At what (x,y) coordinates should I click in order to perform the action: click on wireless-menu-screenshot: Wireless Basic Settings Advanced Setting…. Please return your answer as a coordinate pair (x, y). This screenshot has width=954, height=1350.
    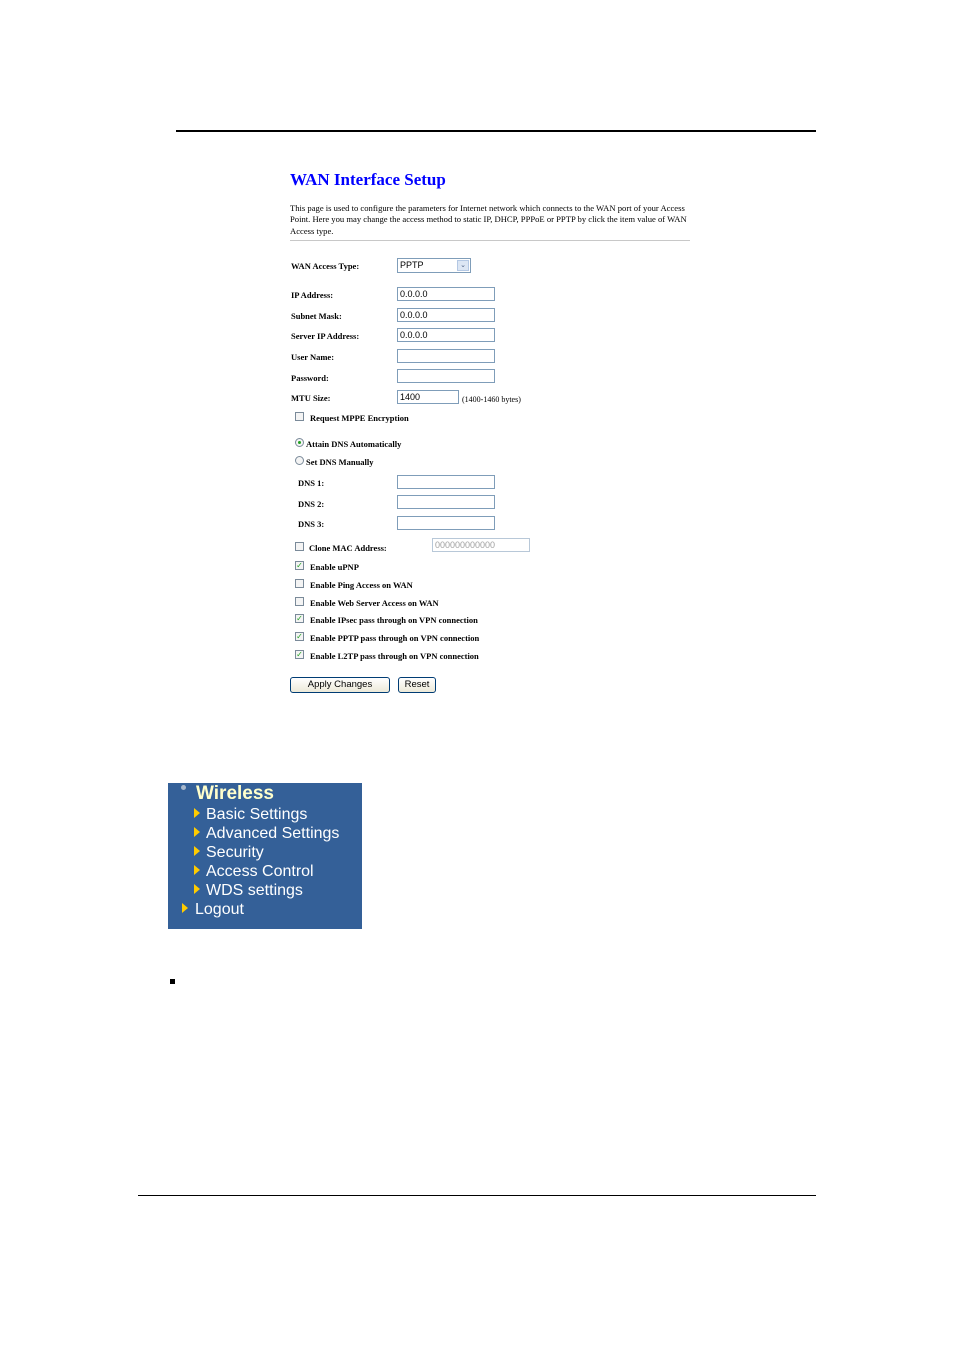
    Looking at the image, I should click on (265, 856).